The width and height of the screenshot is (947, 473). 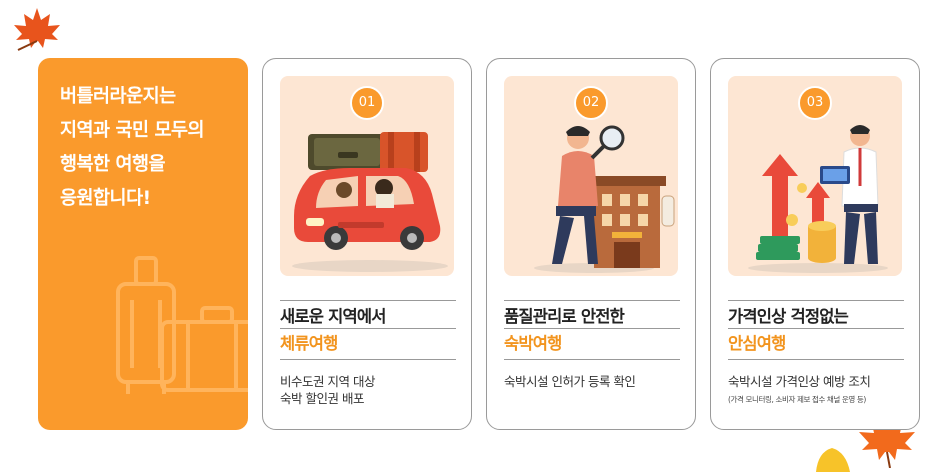 What do you see at coordinates (309, 343) in the screenshot?
I see `card-accent-title: 체류여행` at bounding box center [309, 343].